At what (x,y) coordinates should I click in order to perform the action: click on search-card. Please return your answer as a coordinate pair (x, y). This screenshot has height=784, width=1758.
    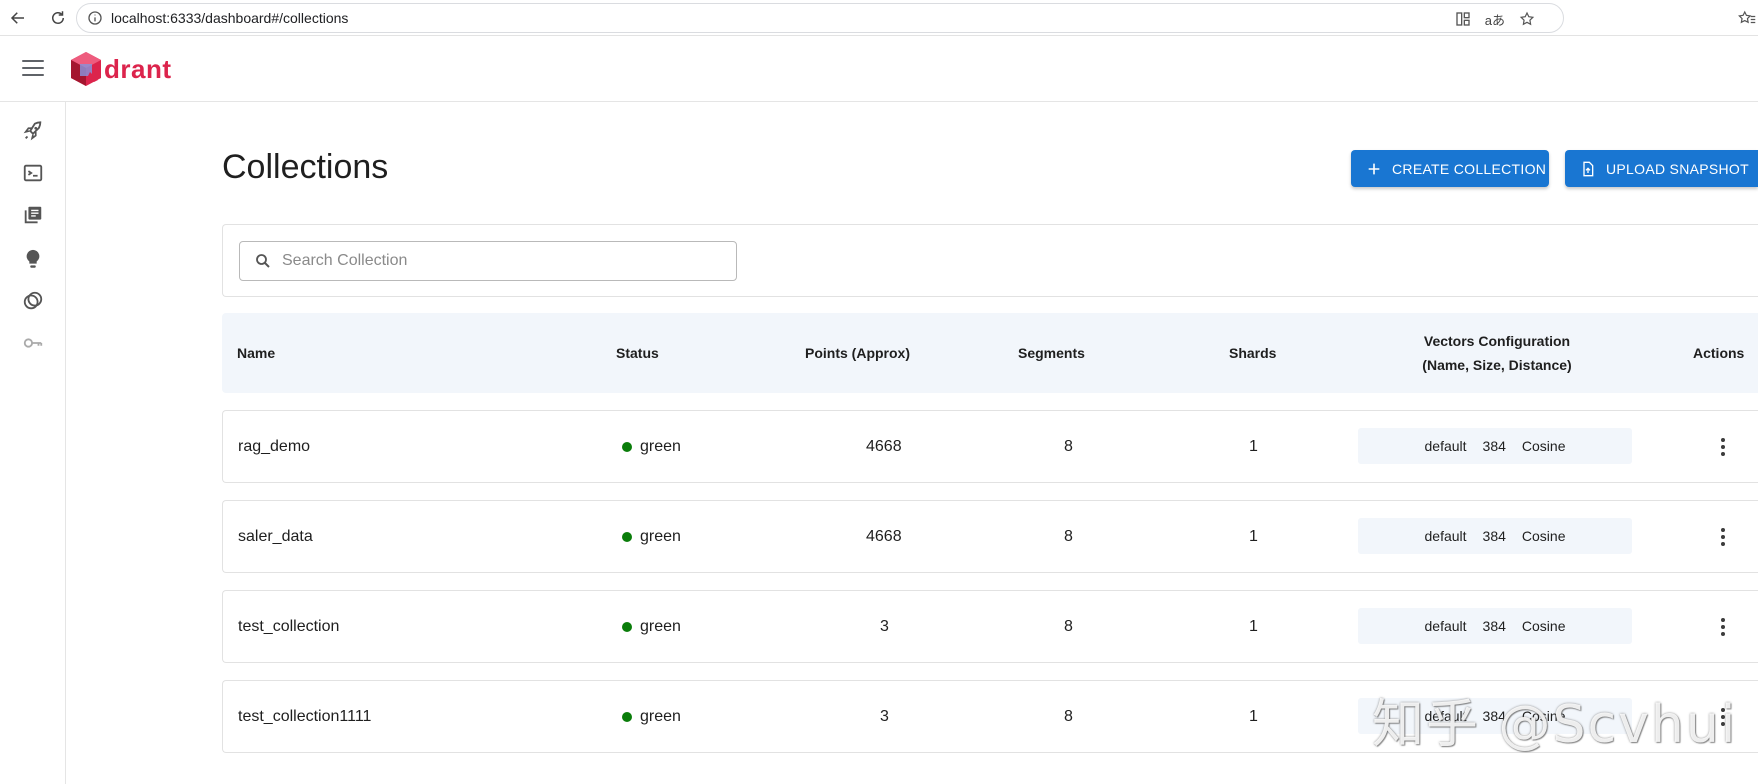
    Looking at the image, I should click on (990, 260).